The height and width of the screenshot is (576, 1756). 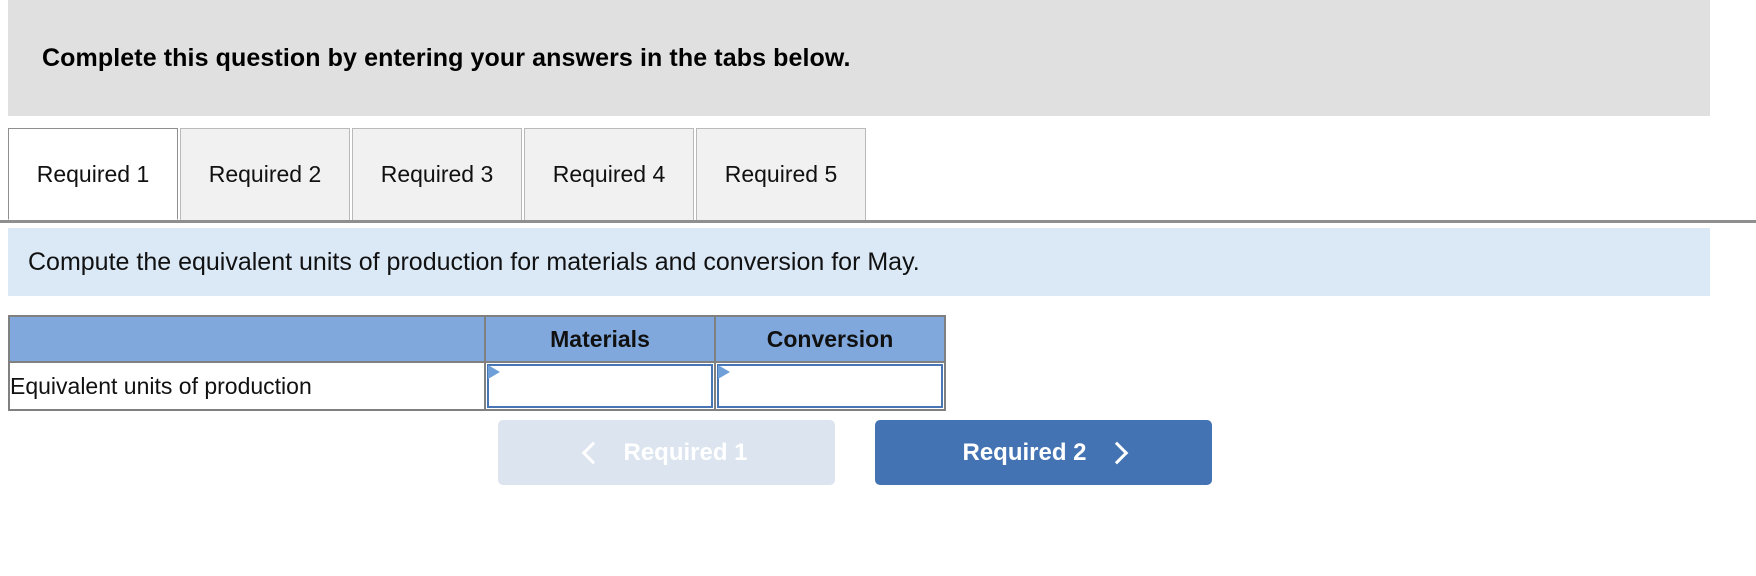 I want to click on materials-input-cell, so click(x=600, y=386).